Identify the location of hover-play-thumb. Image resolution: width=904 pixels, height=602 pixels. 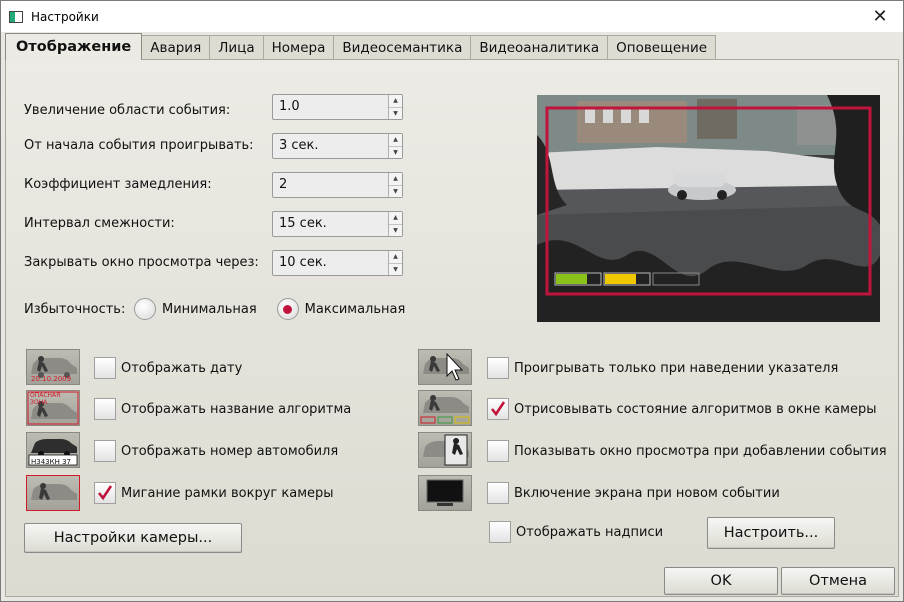
(445, 367).